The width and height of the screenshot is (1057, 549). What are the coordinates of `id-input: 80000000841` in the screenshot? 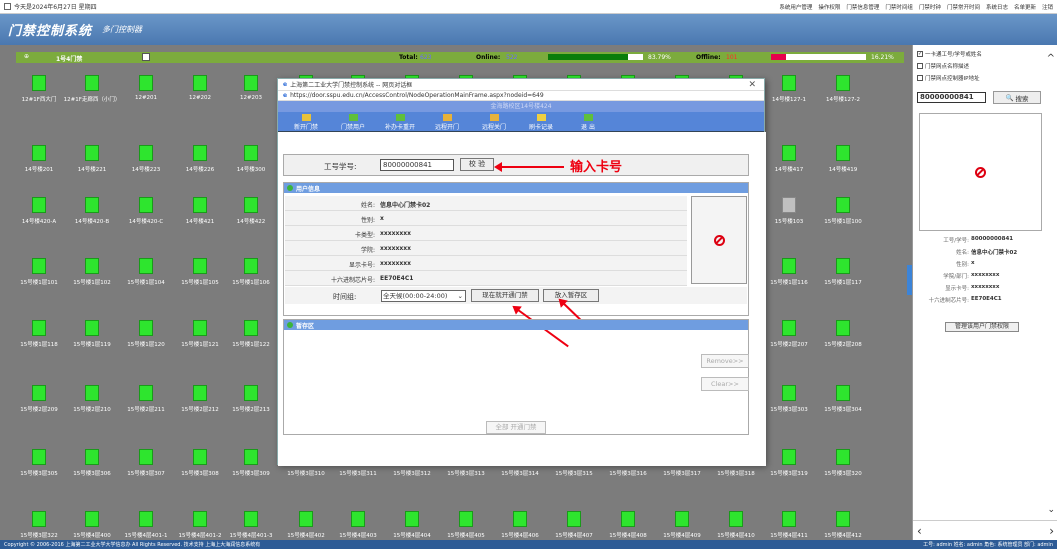 It's located at (417, 165).